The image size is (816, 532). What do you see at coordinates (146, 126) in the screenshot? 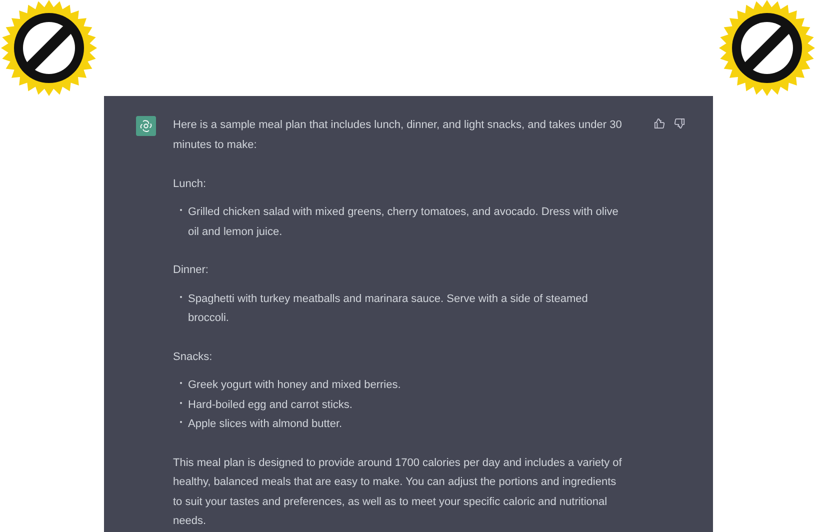
I see `assistant-avatar-icon` at bounding box center [146, 126].